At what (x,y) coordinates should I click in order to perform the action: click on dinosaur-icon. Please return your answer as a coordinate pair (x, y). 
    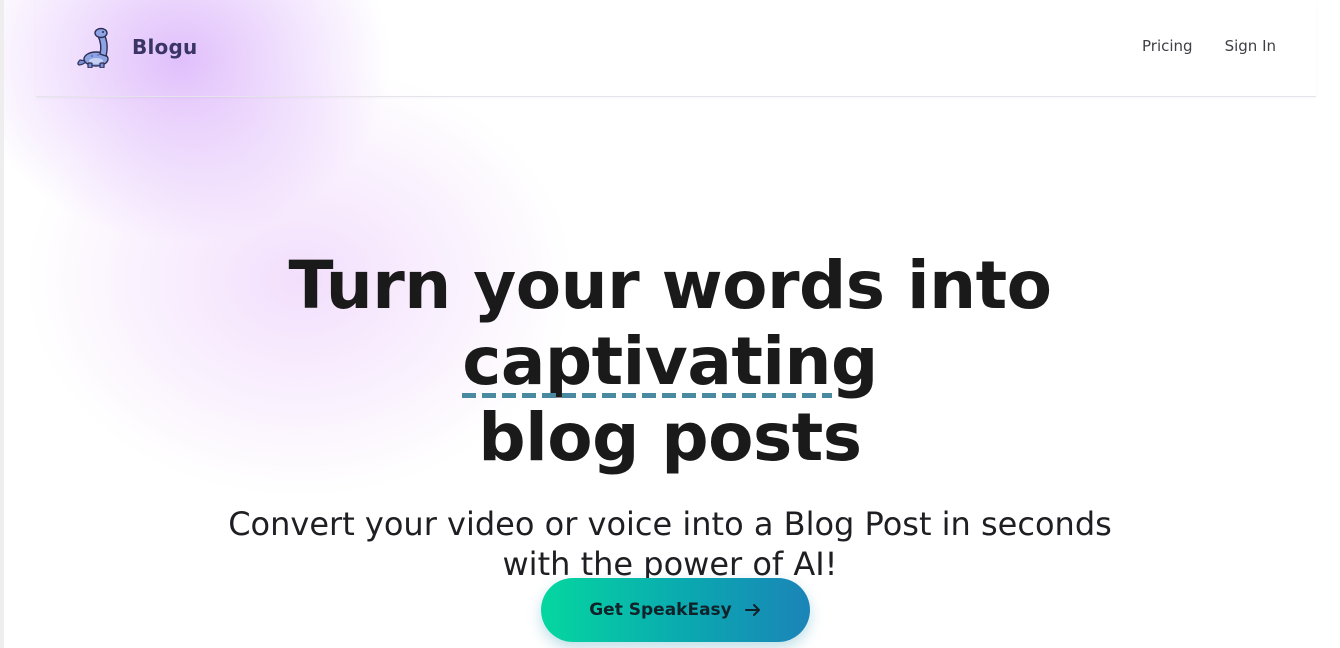
    Looking at the image, I should click on (93, 47).